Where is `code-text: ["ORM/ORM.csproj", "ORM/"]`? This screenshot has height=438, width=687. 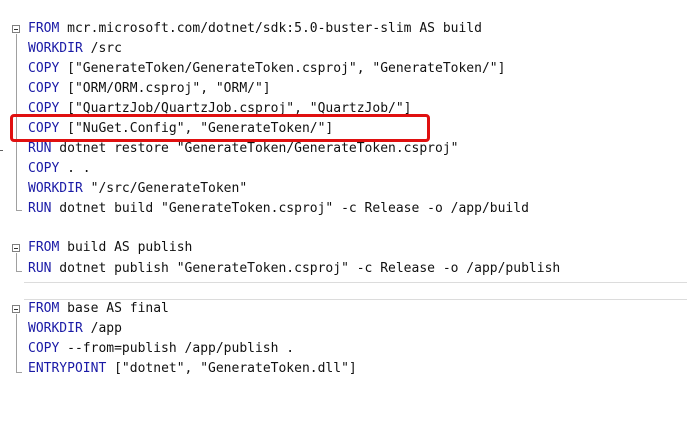 code-text: ["ORM/ORM.csproj", "ORM/"] is located at coordinates (165, 88).